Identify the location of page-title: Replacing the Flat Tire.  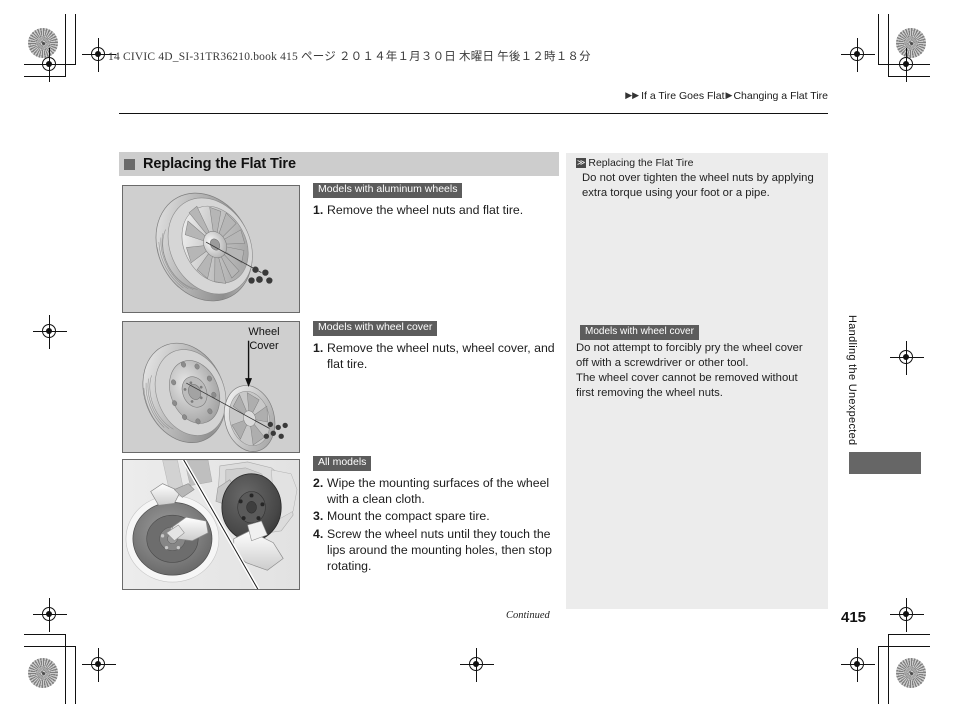
(219, 164).